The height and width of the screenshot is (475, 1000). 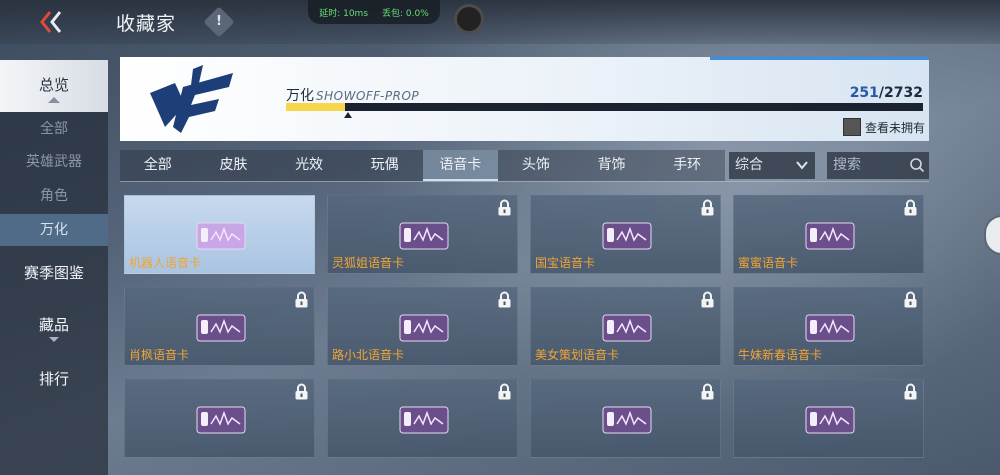 I want to click on collection-count: 251/2732, so click(x=886, y=93).